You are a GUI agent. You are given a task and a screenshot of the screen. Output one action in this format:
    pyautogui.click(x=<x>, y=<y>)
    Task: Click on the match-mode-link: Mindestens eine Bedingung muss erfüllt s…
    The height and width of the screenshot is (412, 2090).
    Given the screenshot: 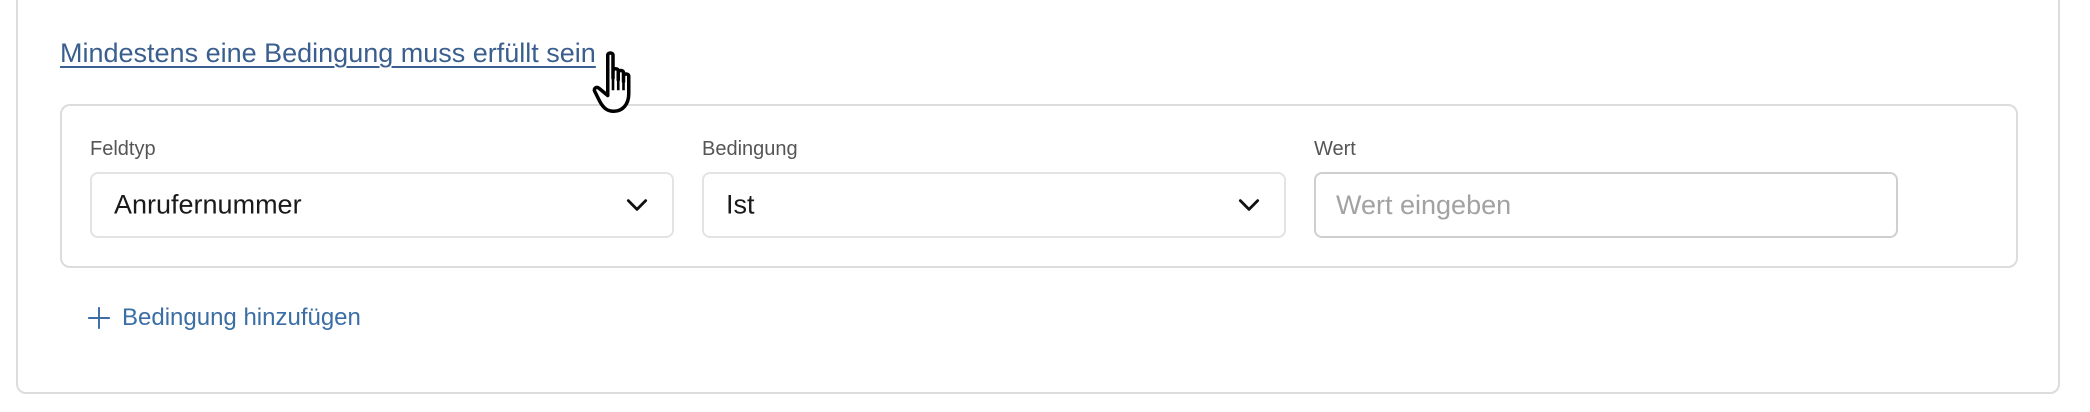 What is the action you would take?
    pyautogui.click(x=328, y=53)
    